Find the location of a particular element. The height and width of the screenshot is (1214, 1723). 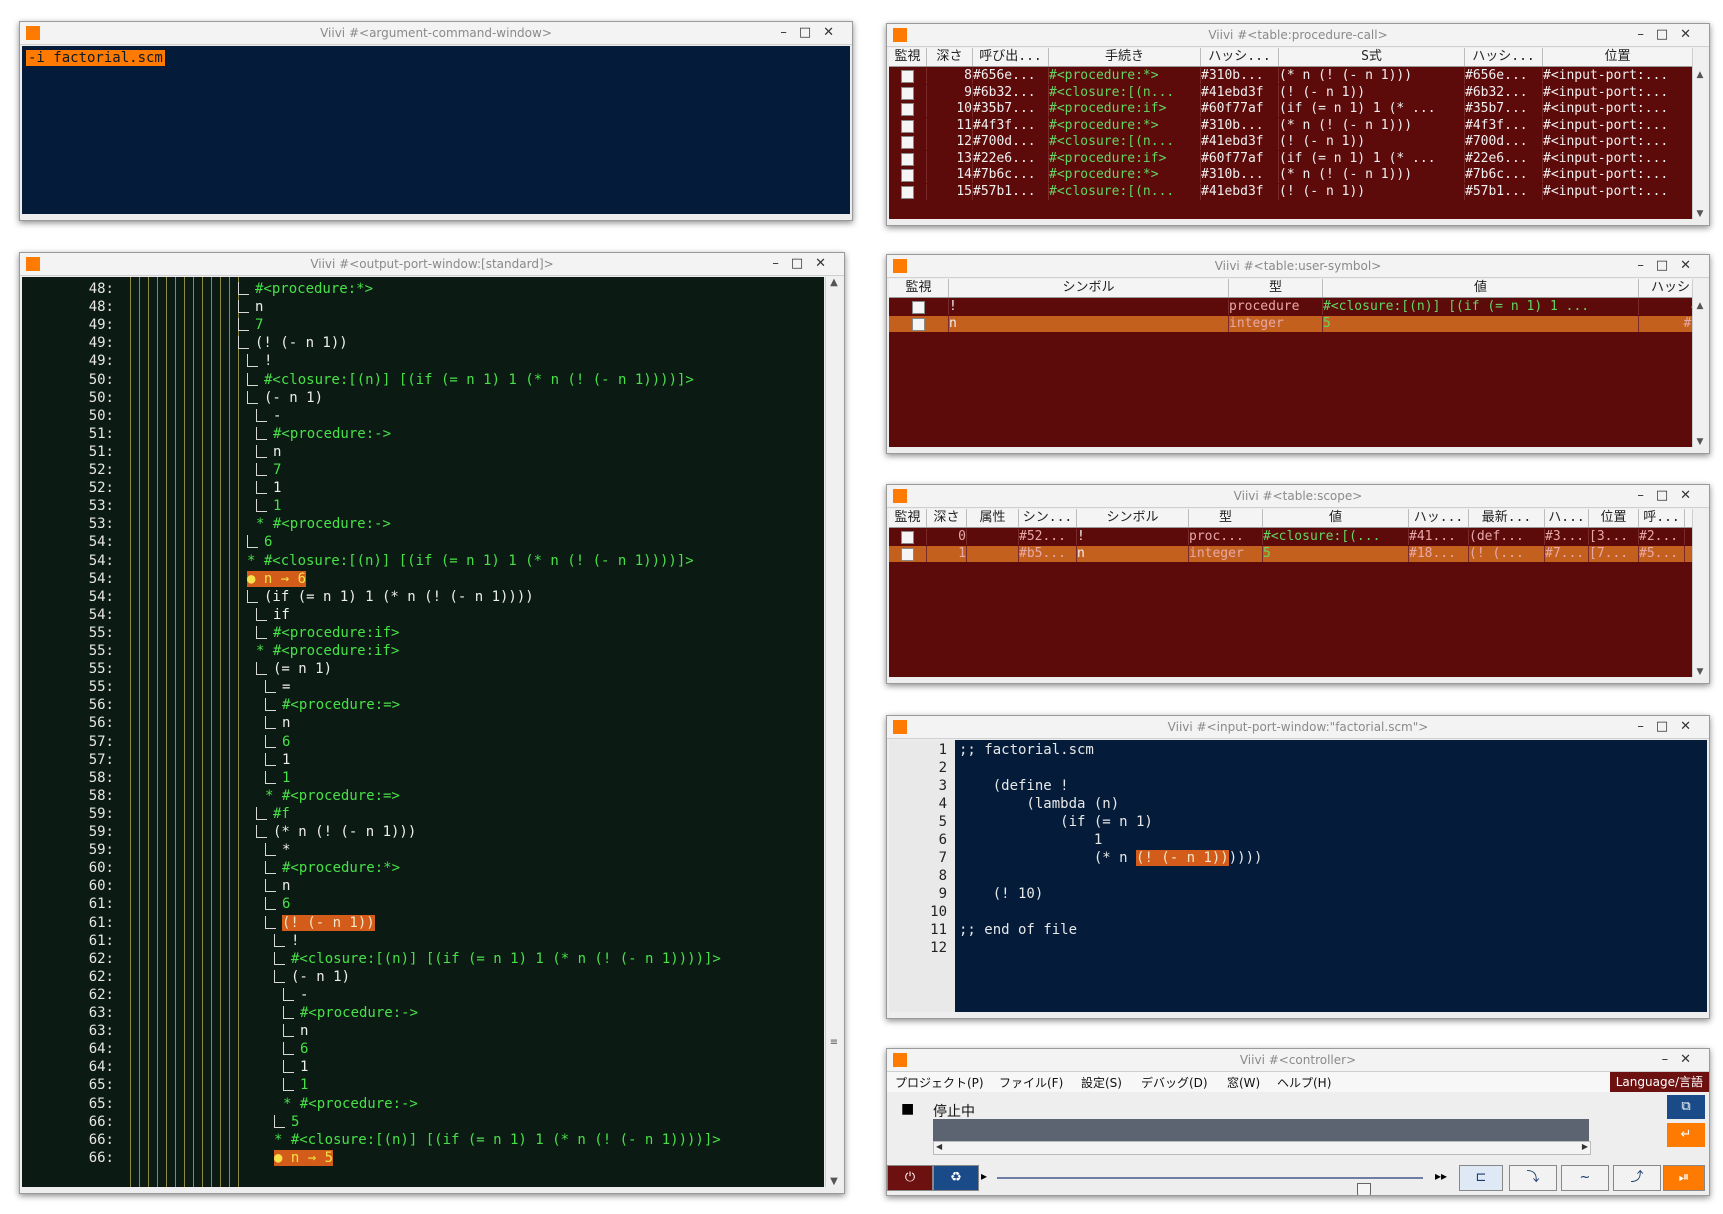

column-header: S式 is located at coordinates (1372, 57).